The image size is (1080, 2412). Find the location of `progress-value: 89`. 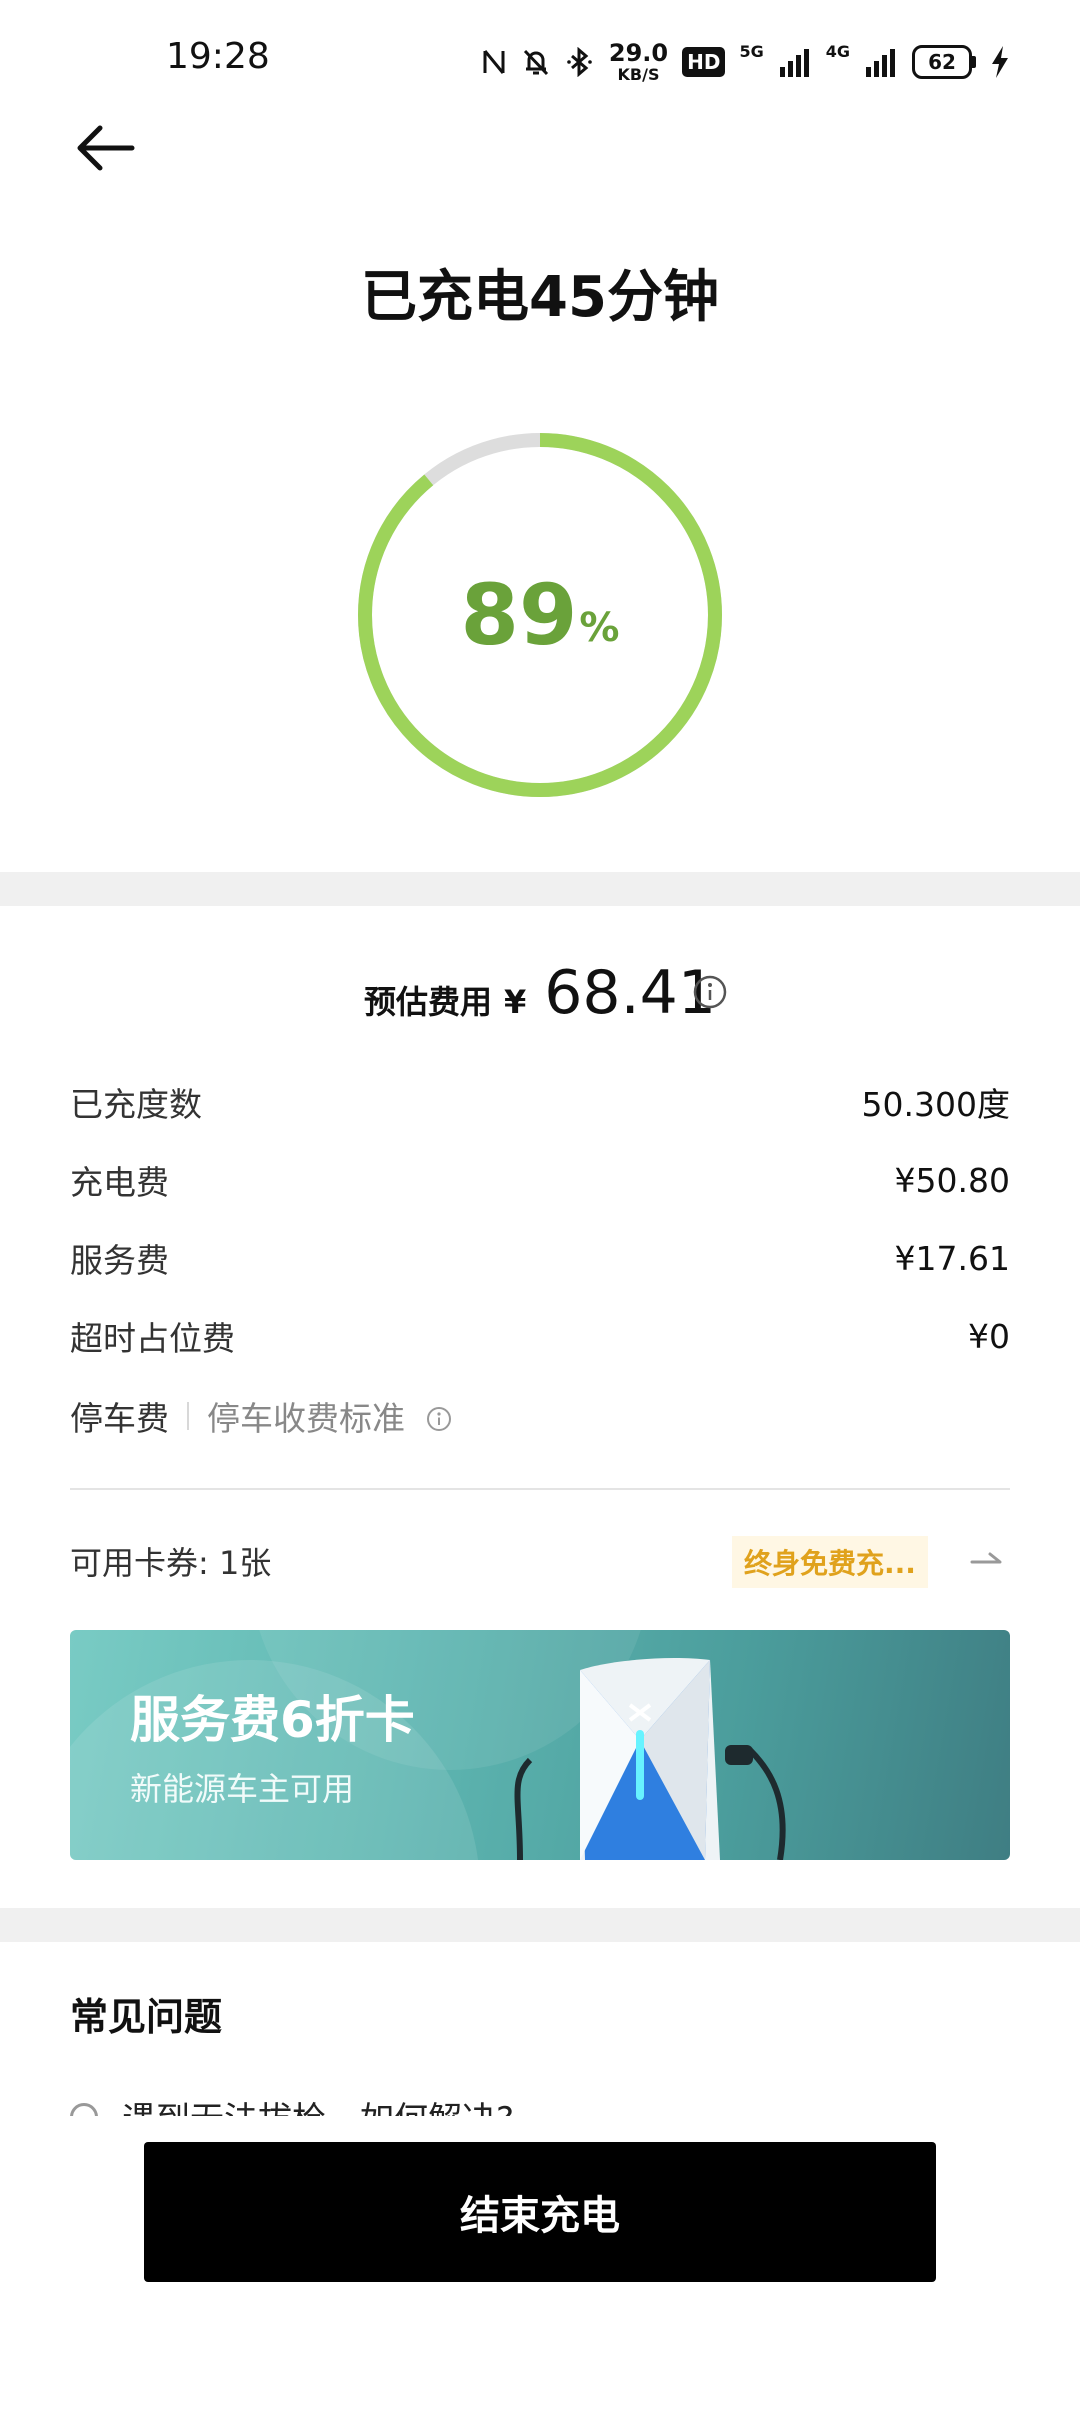

progress-value: 89 is located at coordinates (519, 615).